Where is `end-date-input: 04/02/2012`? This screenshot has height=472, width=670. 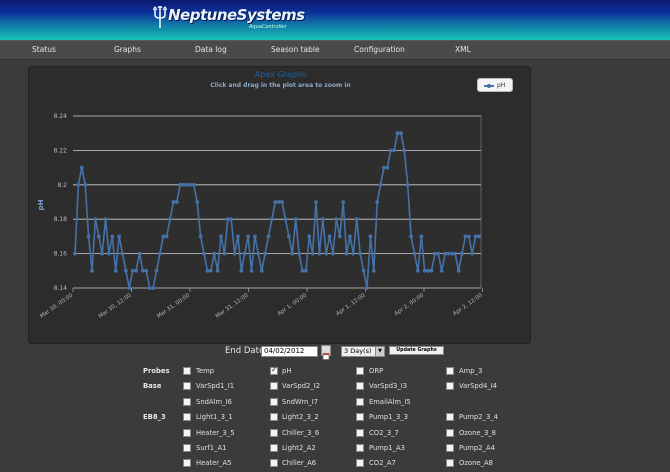 end-date-input: 04/02/2012 is located at coordinates (289, 351).